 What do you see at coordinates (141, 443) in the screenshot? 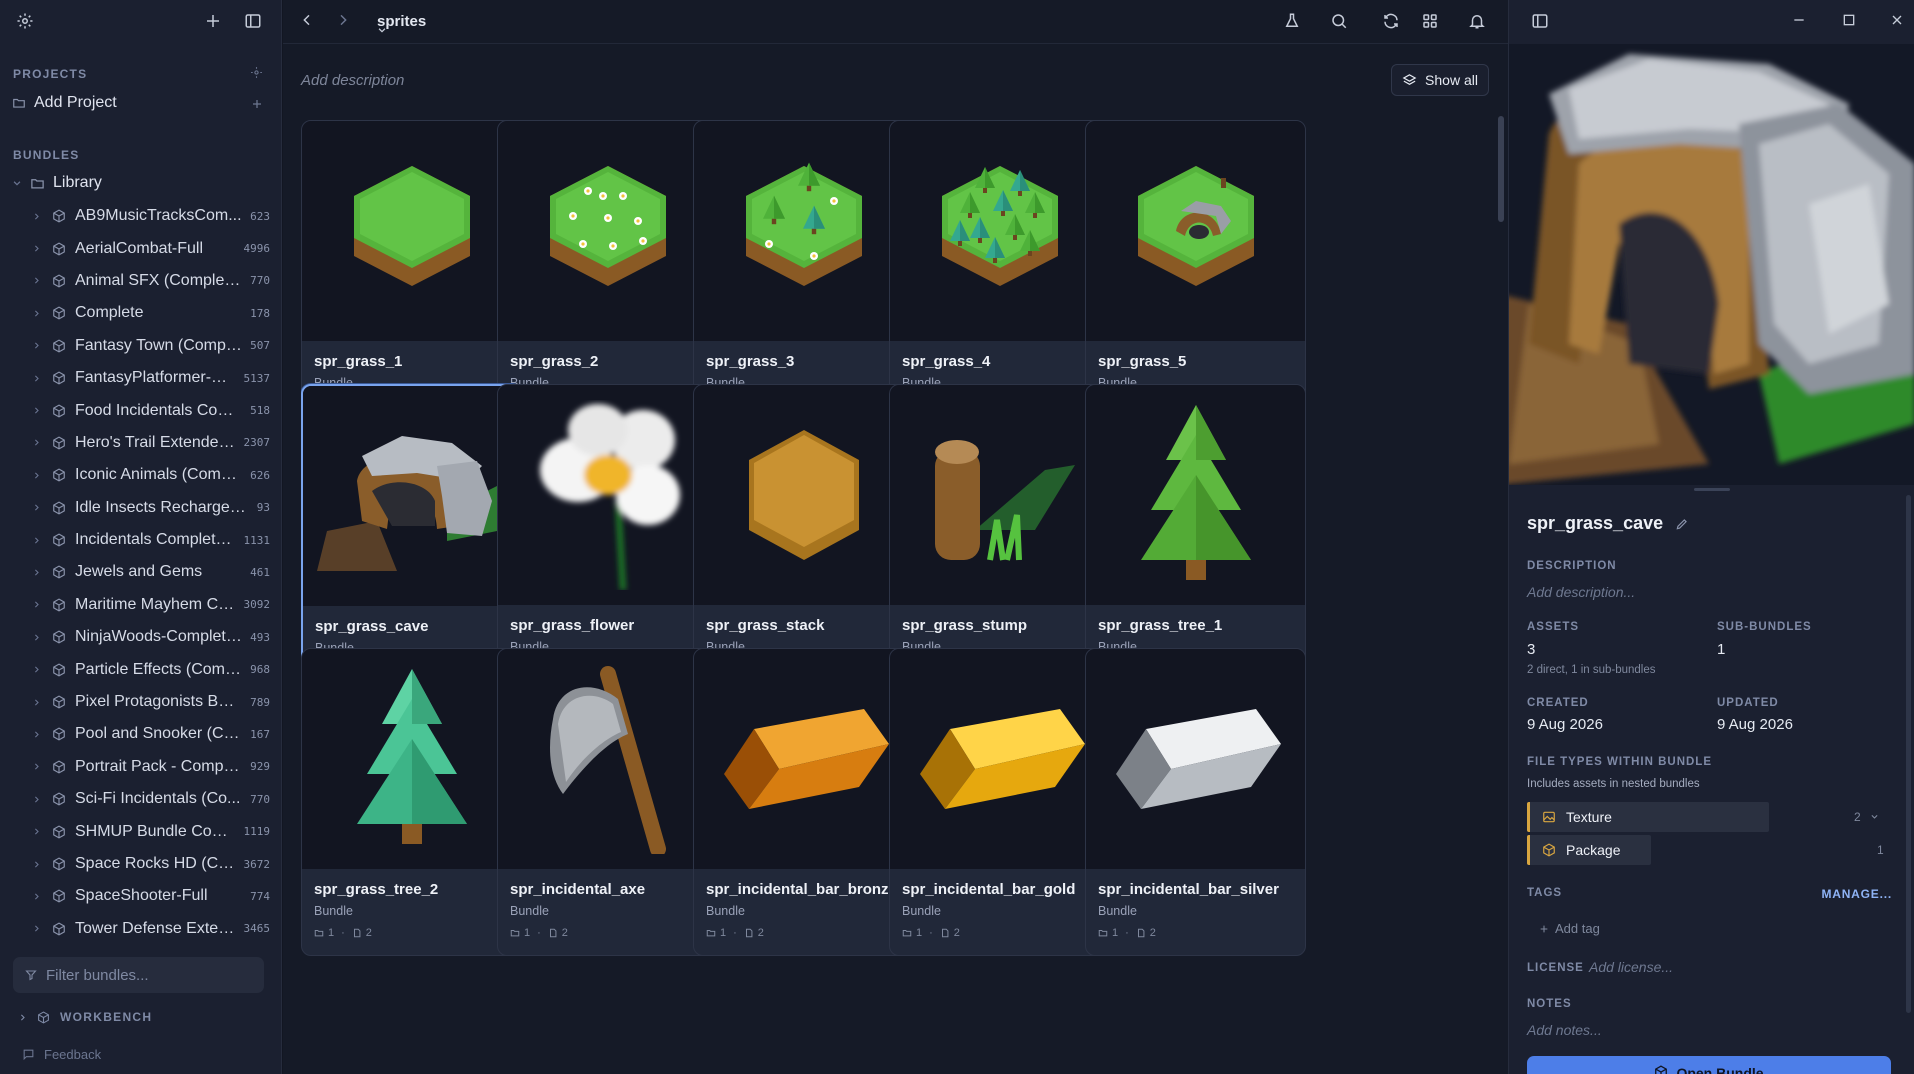
I see `bundle-list-item: Hero's Trail Extended ... 2307` at bounding box center [141, 443].